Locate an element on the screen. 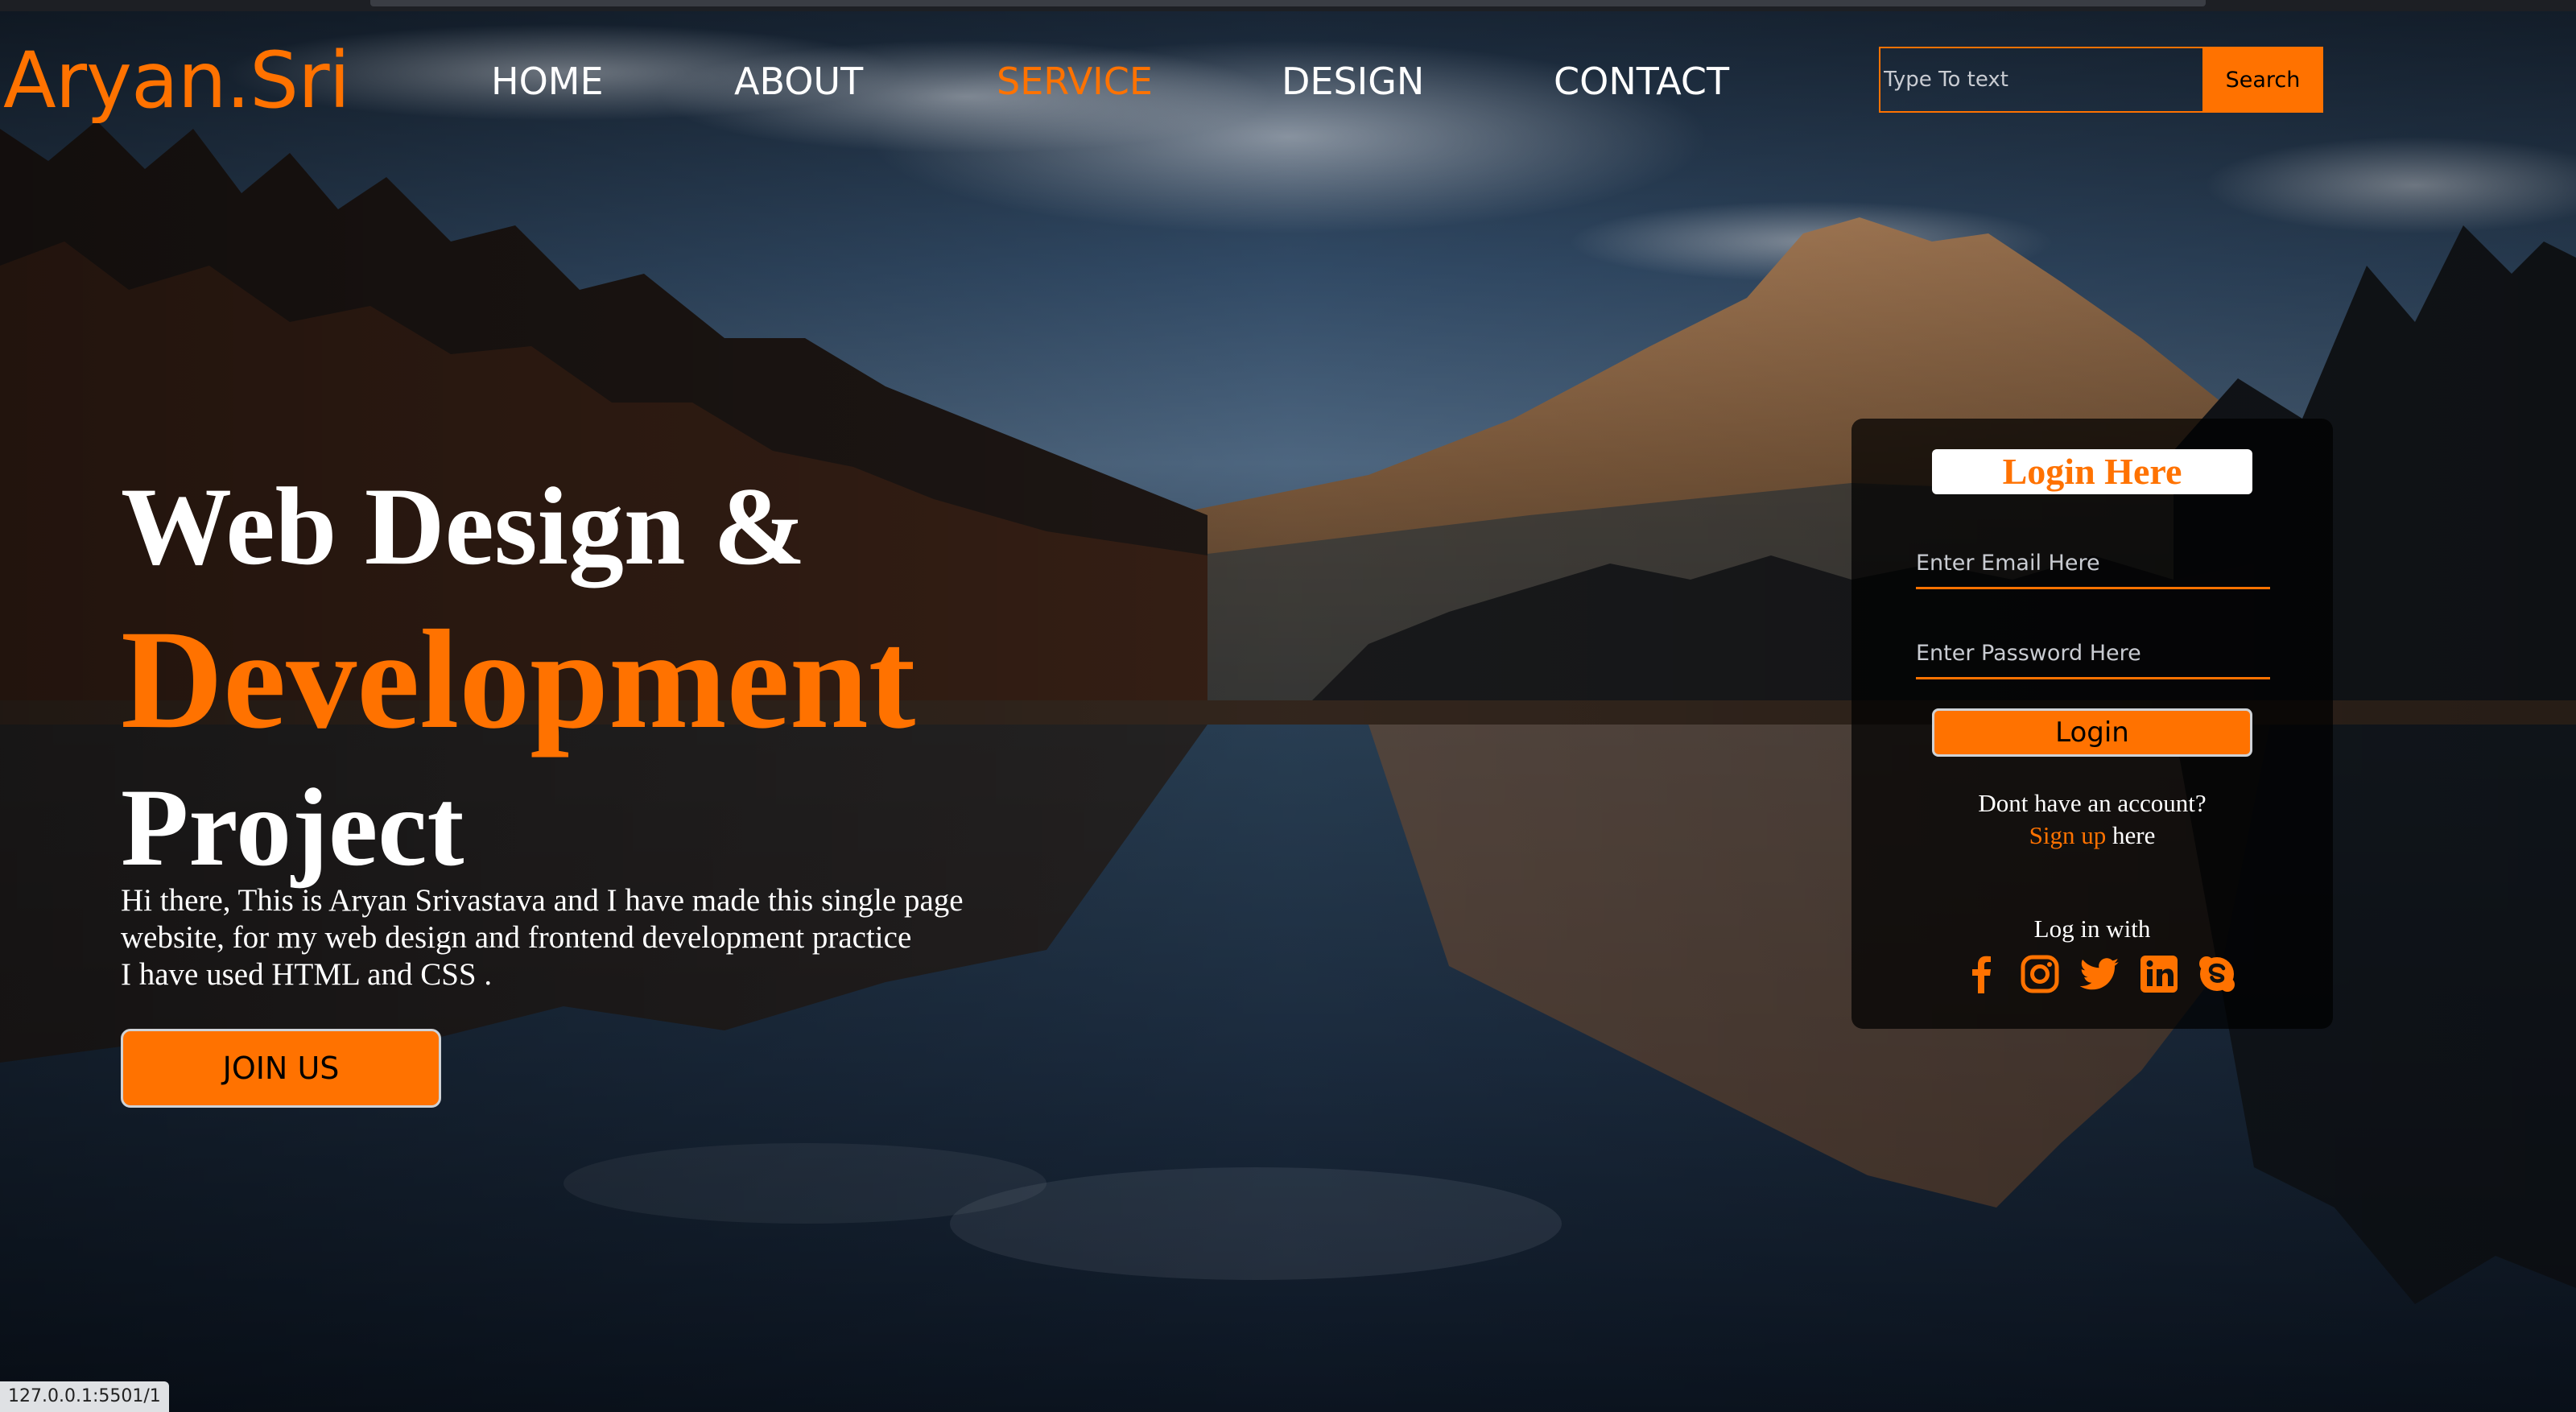  signup-line: Sign up here is located at coordinates (2092, 836).